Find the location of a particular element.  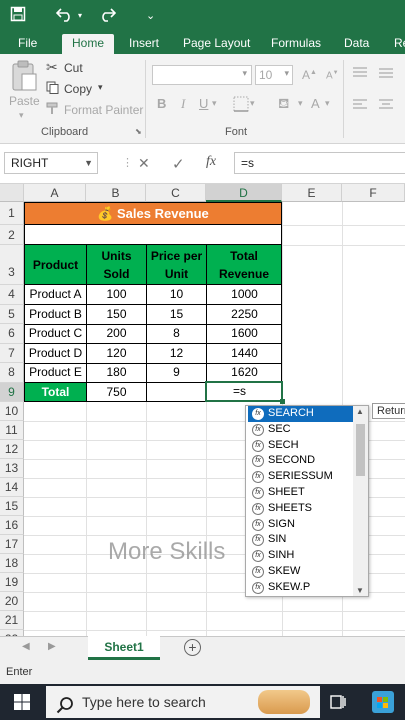

cell-price: 12 is located at coordinates (176, 353).